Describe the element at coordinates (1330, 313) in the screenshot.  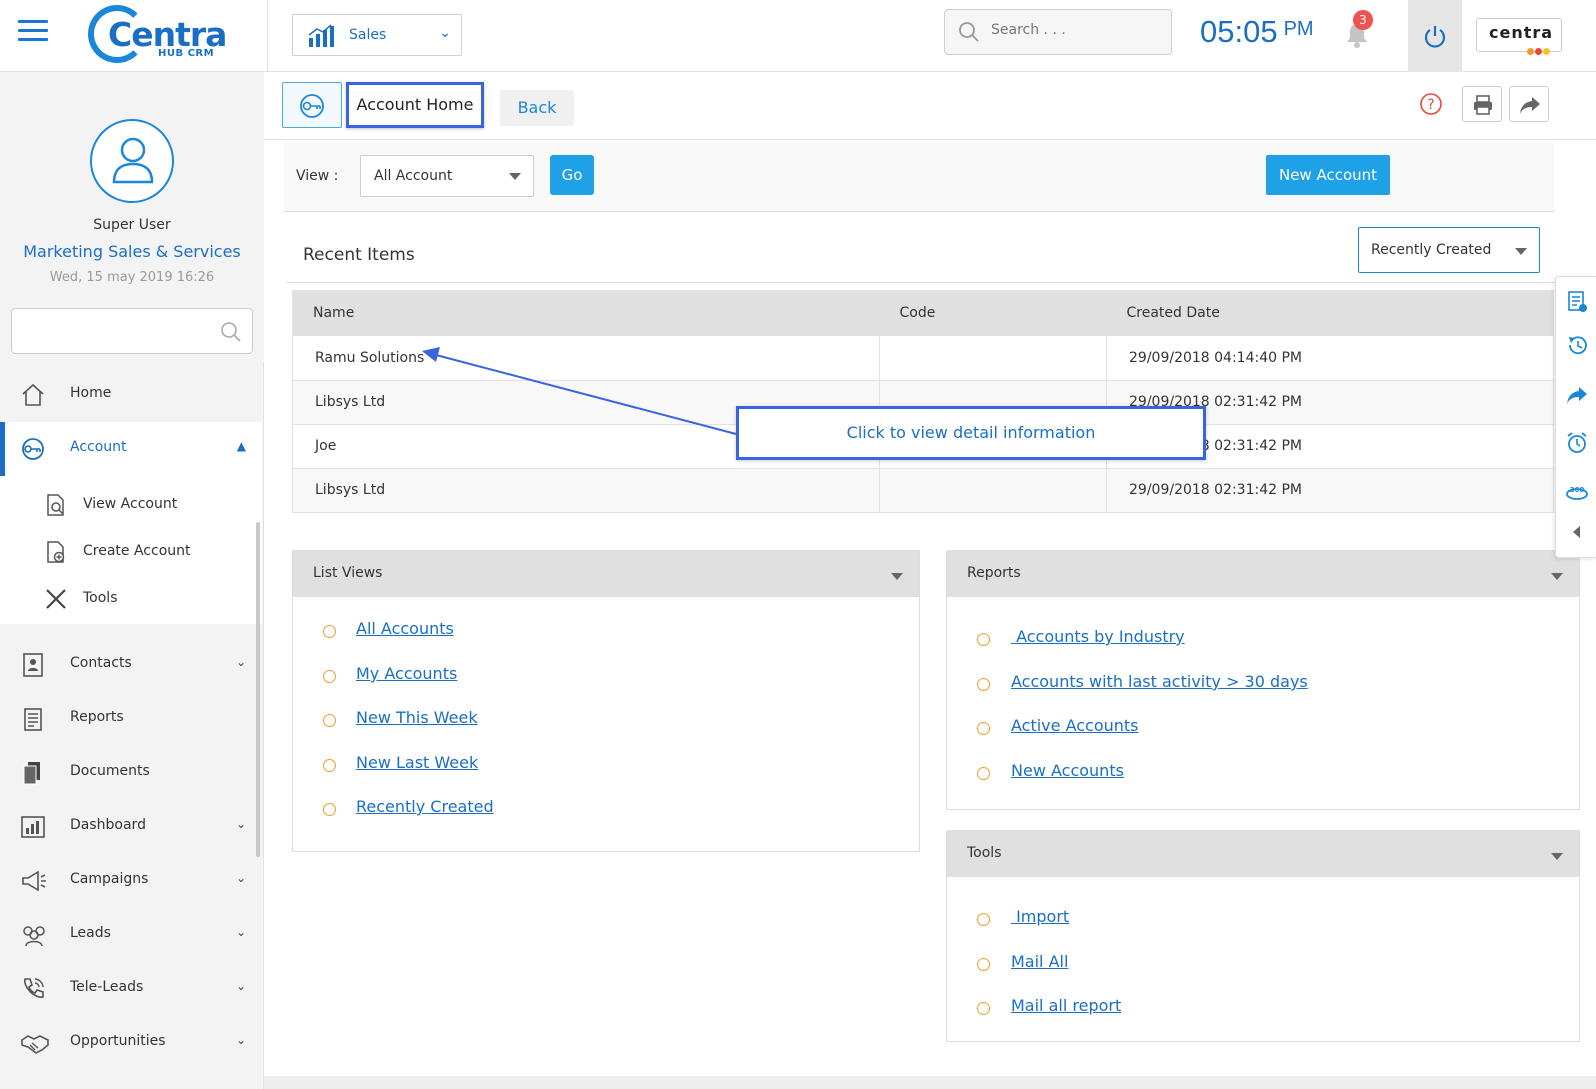
I see `column-header-created-date: Created Date` at that location.